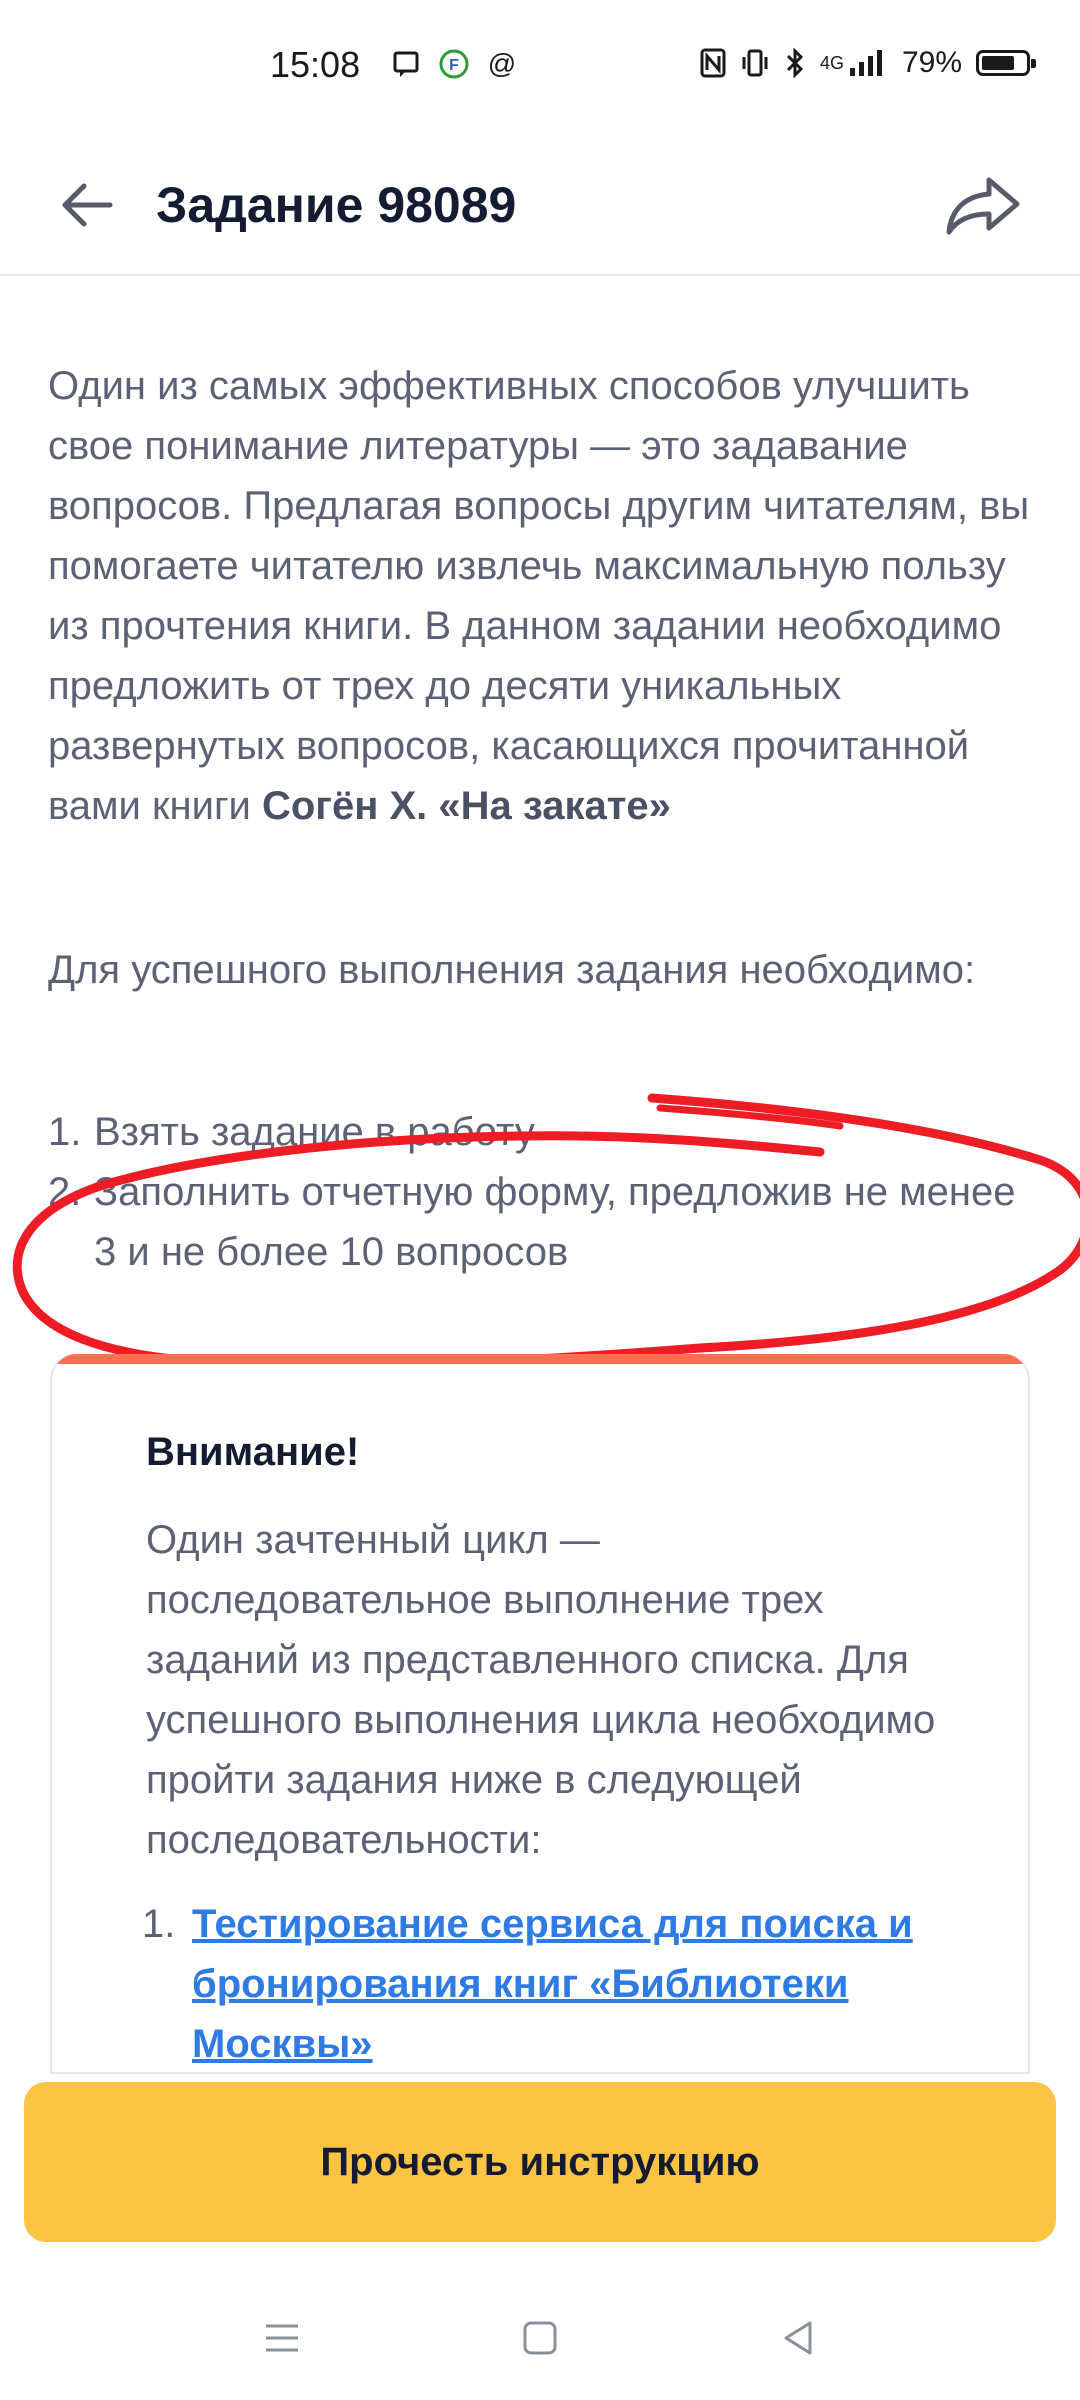 Image resolution: width=1080 pixels, height=2400 pixels. I want to click on share-button, so click(983, 206).